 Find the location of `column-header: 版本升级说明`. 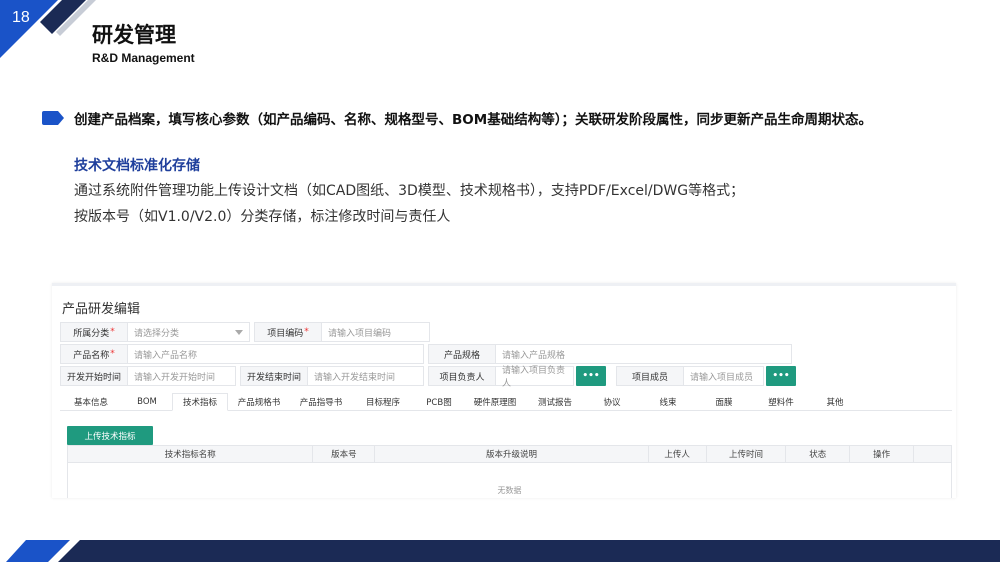

column-header: 版本升级说明 is located at coordinates (512, 454).